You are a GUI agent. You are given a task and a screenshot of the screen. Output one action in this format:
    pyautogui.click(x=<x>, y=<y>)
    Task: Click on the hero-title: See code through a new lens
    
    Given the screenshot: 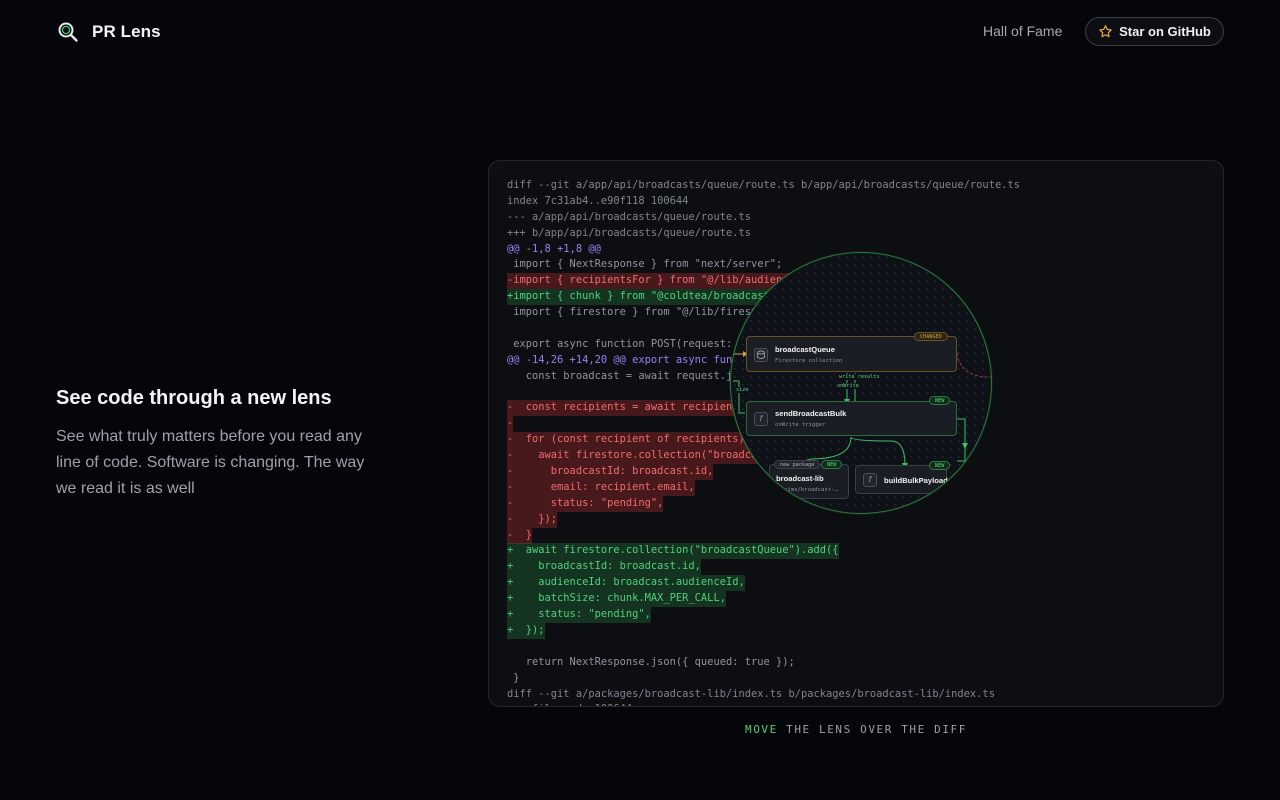 What is the action you would take?
    pyautogui.click(x=194, y=398)
    